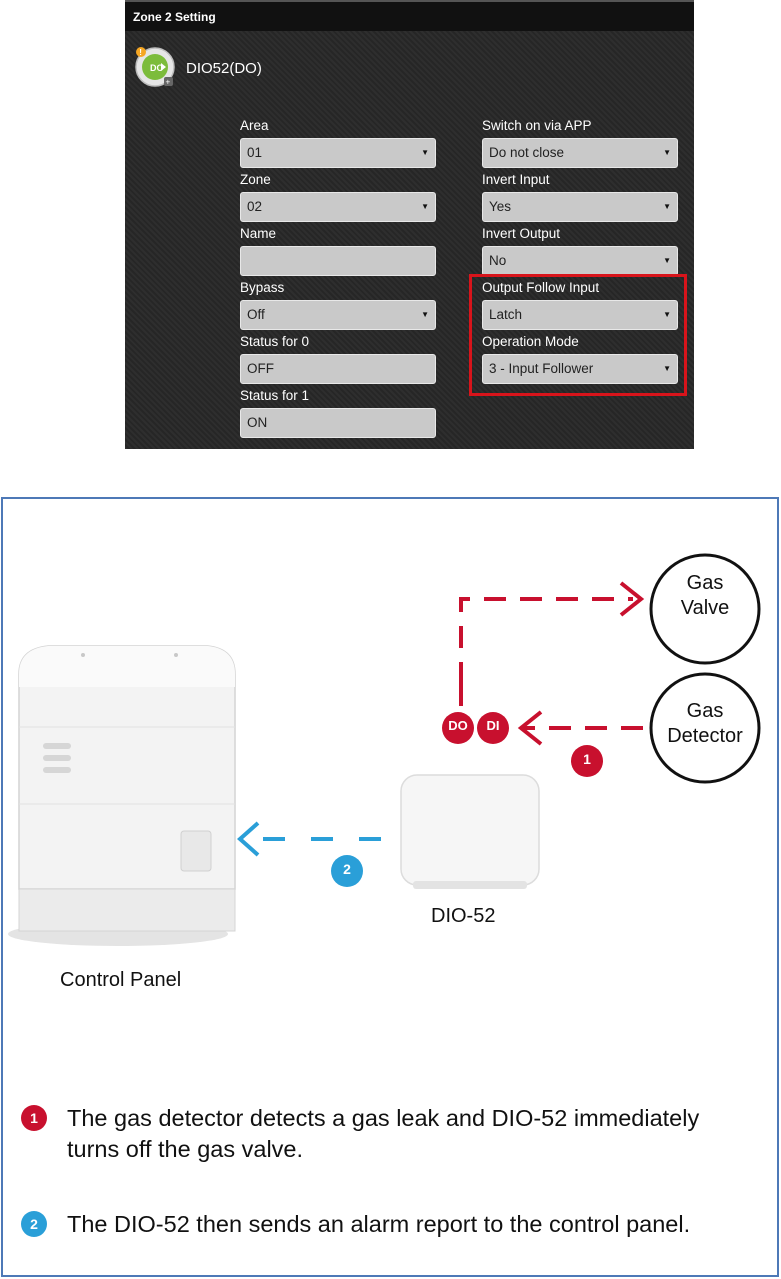 The image size is (781, 1279). I want to click on bypass-select: Off ▼, so click(338, 315).